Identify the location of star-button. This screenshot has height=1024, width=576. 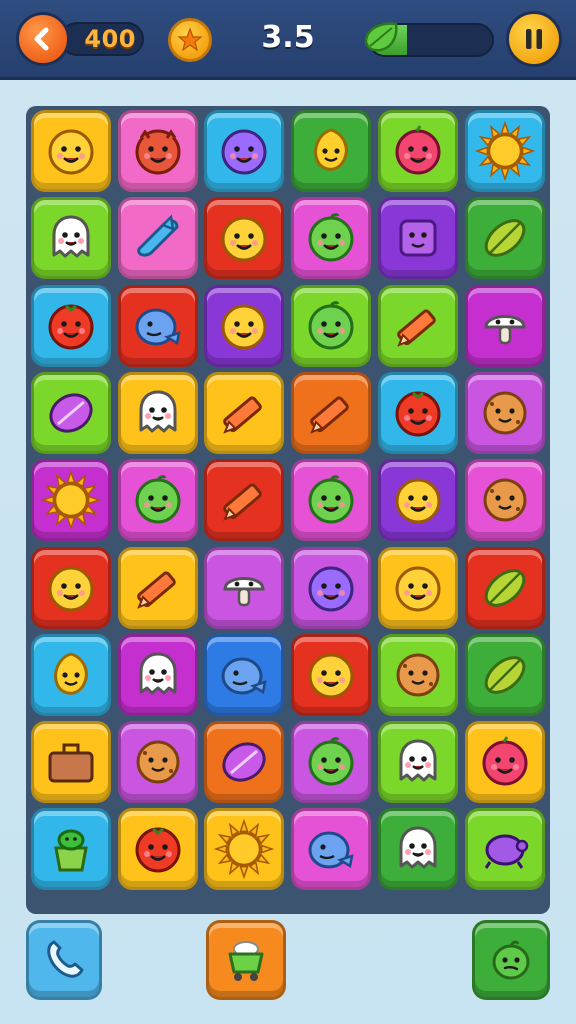
(190, 40).